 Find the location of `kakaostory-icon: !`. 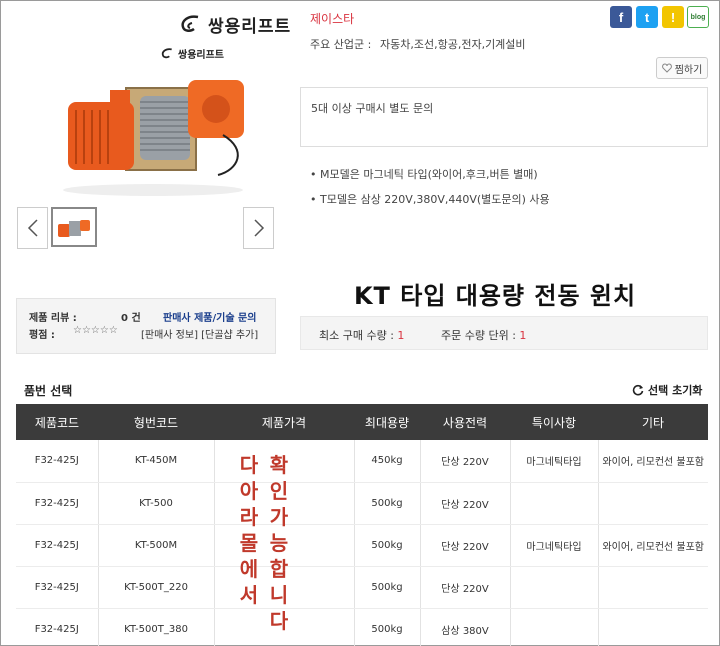

kakaostory-icon: ! is located at coordinates (673, 17).